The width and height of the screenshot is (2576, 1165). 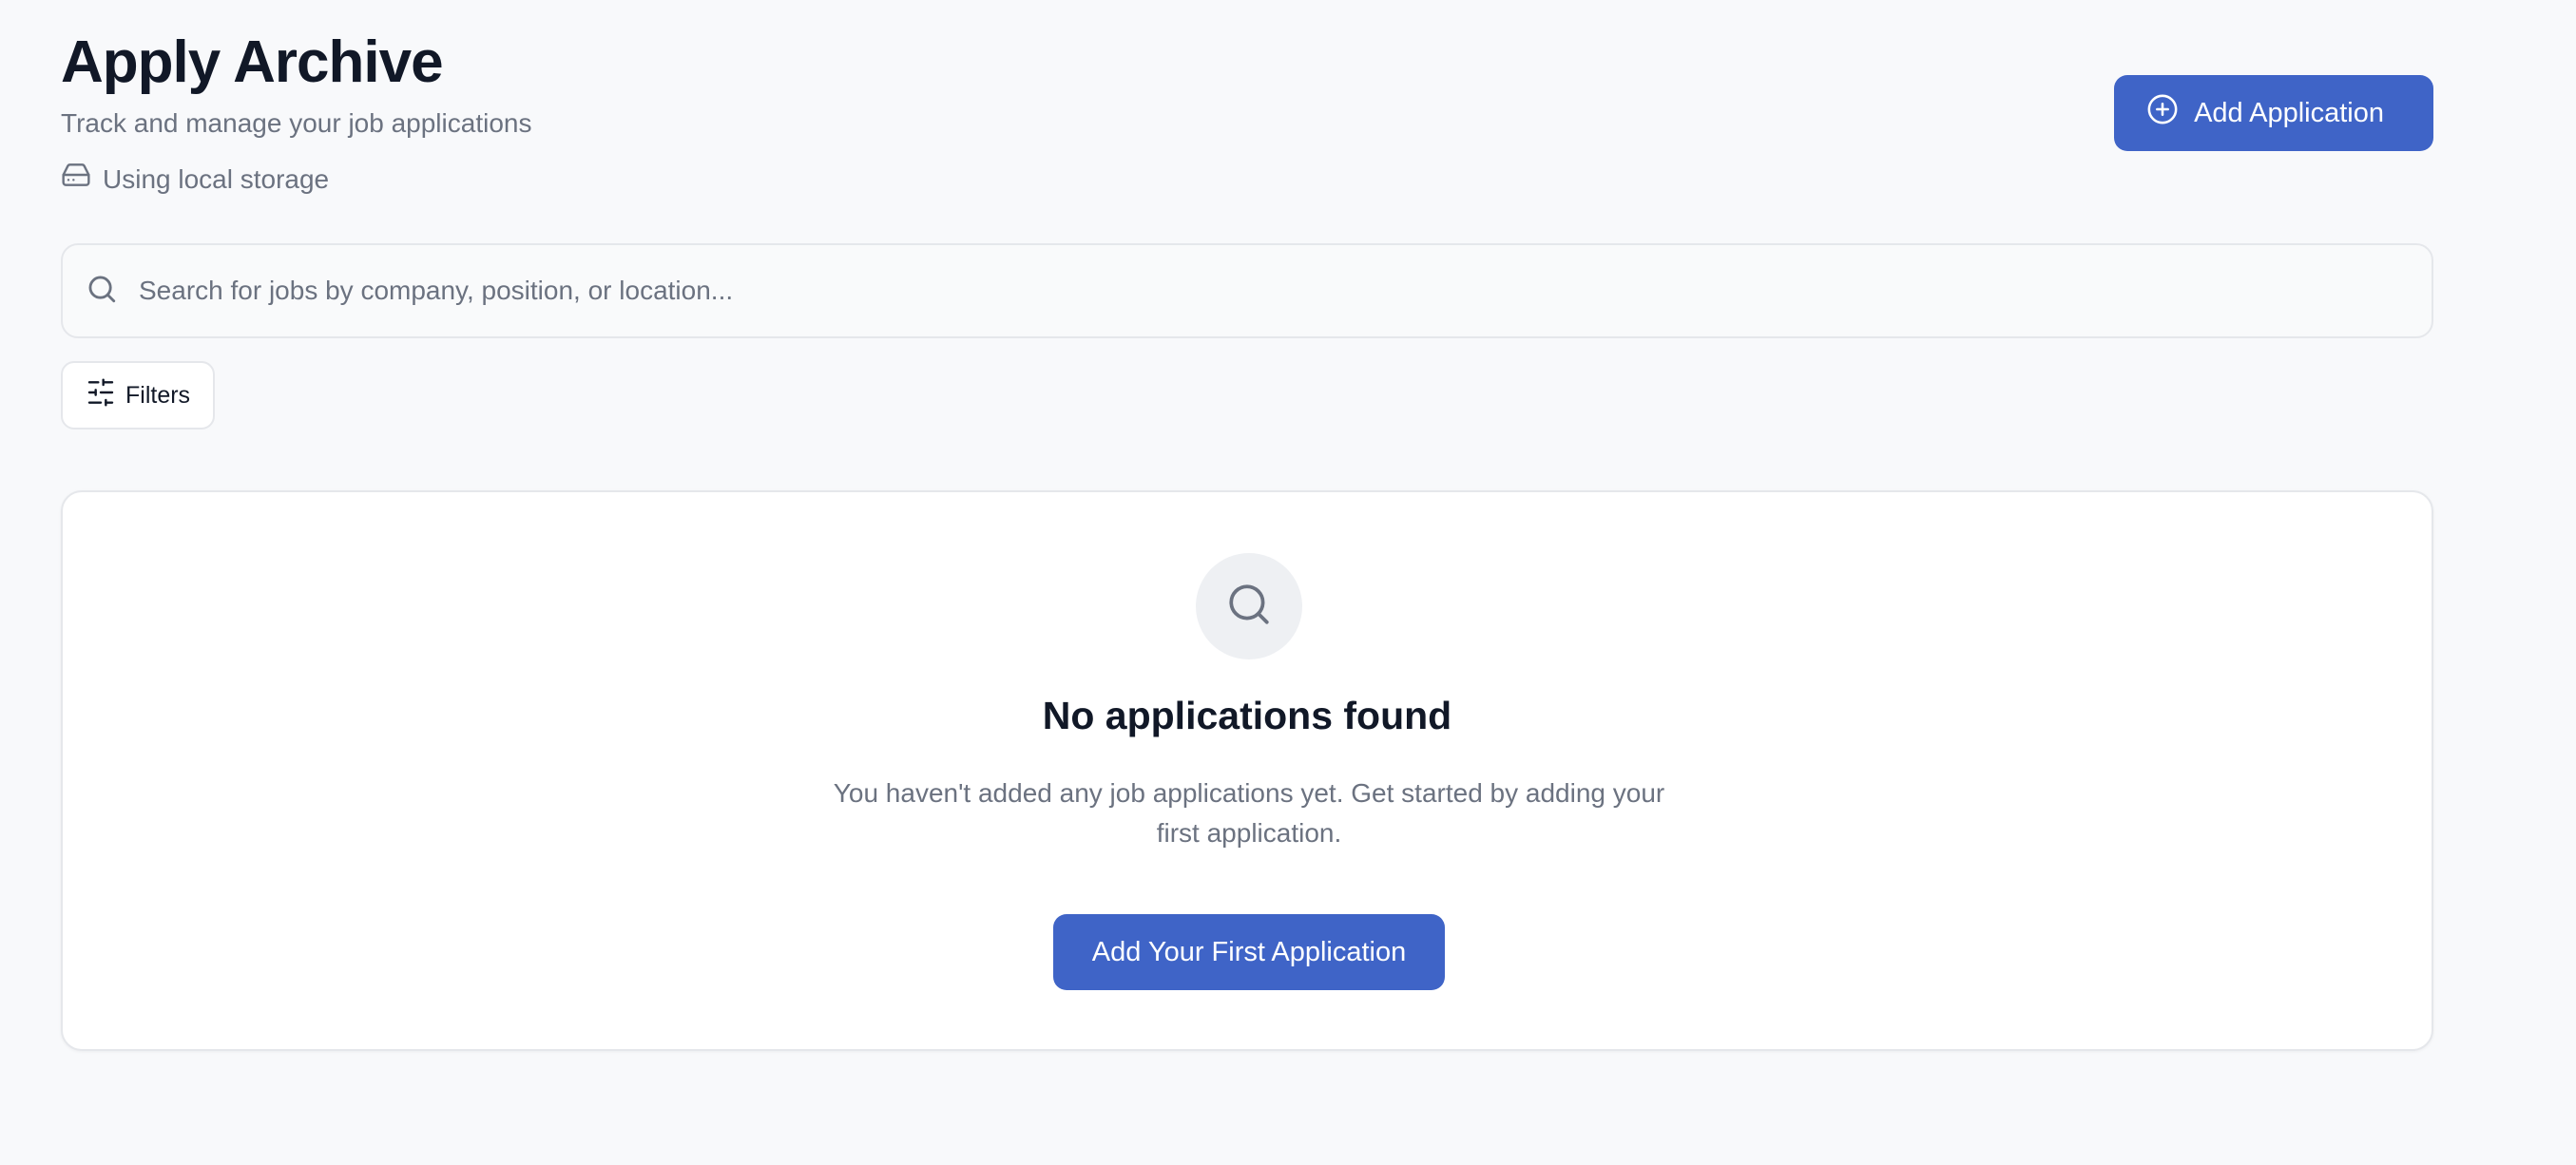 I want to click on page-title: Apply Archive, so click(x=252, y=62).